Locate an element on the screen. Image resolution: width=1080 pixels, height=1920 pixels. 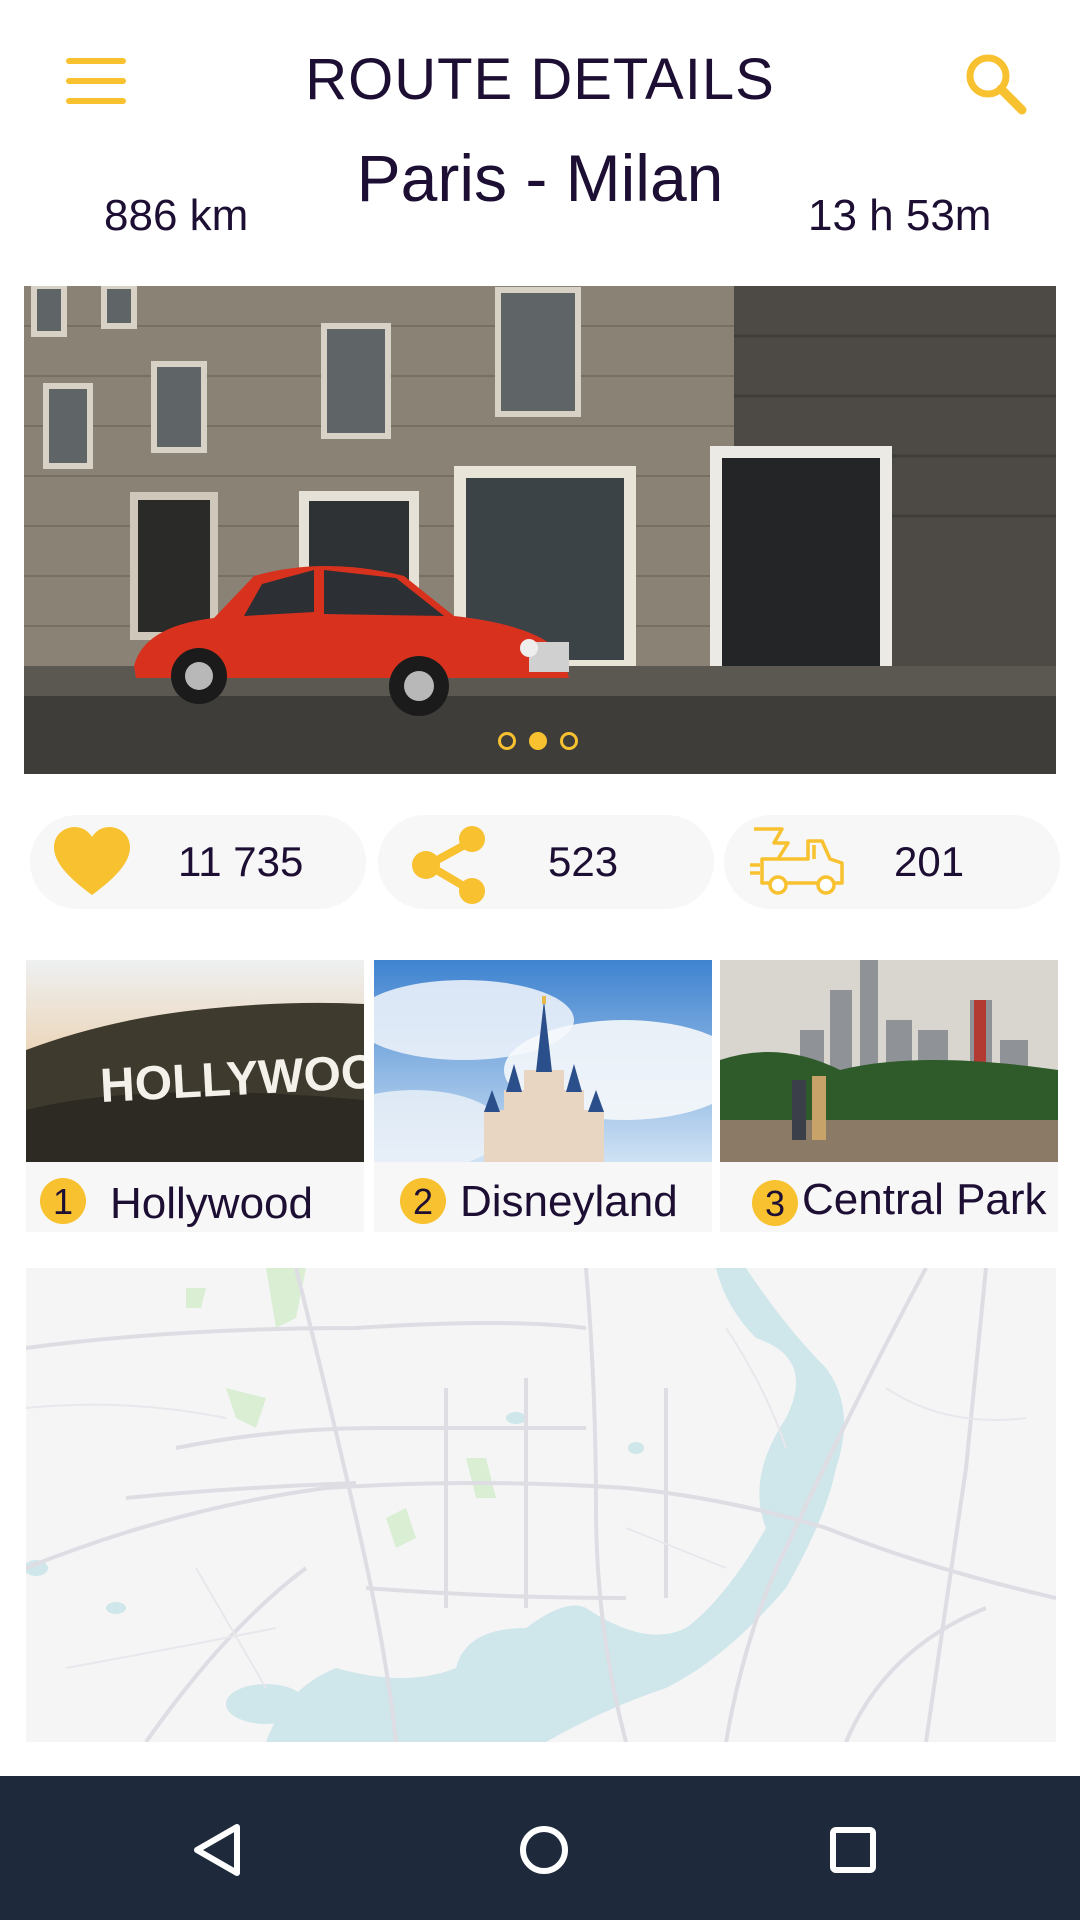
stop-card-hollywood: HOLLYWOOD 1 Hollywood is located at coordinates (195, 1096).